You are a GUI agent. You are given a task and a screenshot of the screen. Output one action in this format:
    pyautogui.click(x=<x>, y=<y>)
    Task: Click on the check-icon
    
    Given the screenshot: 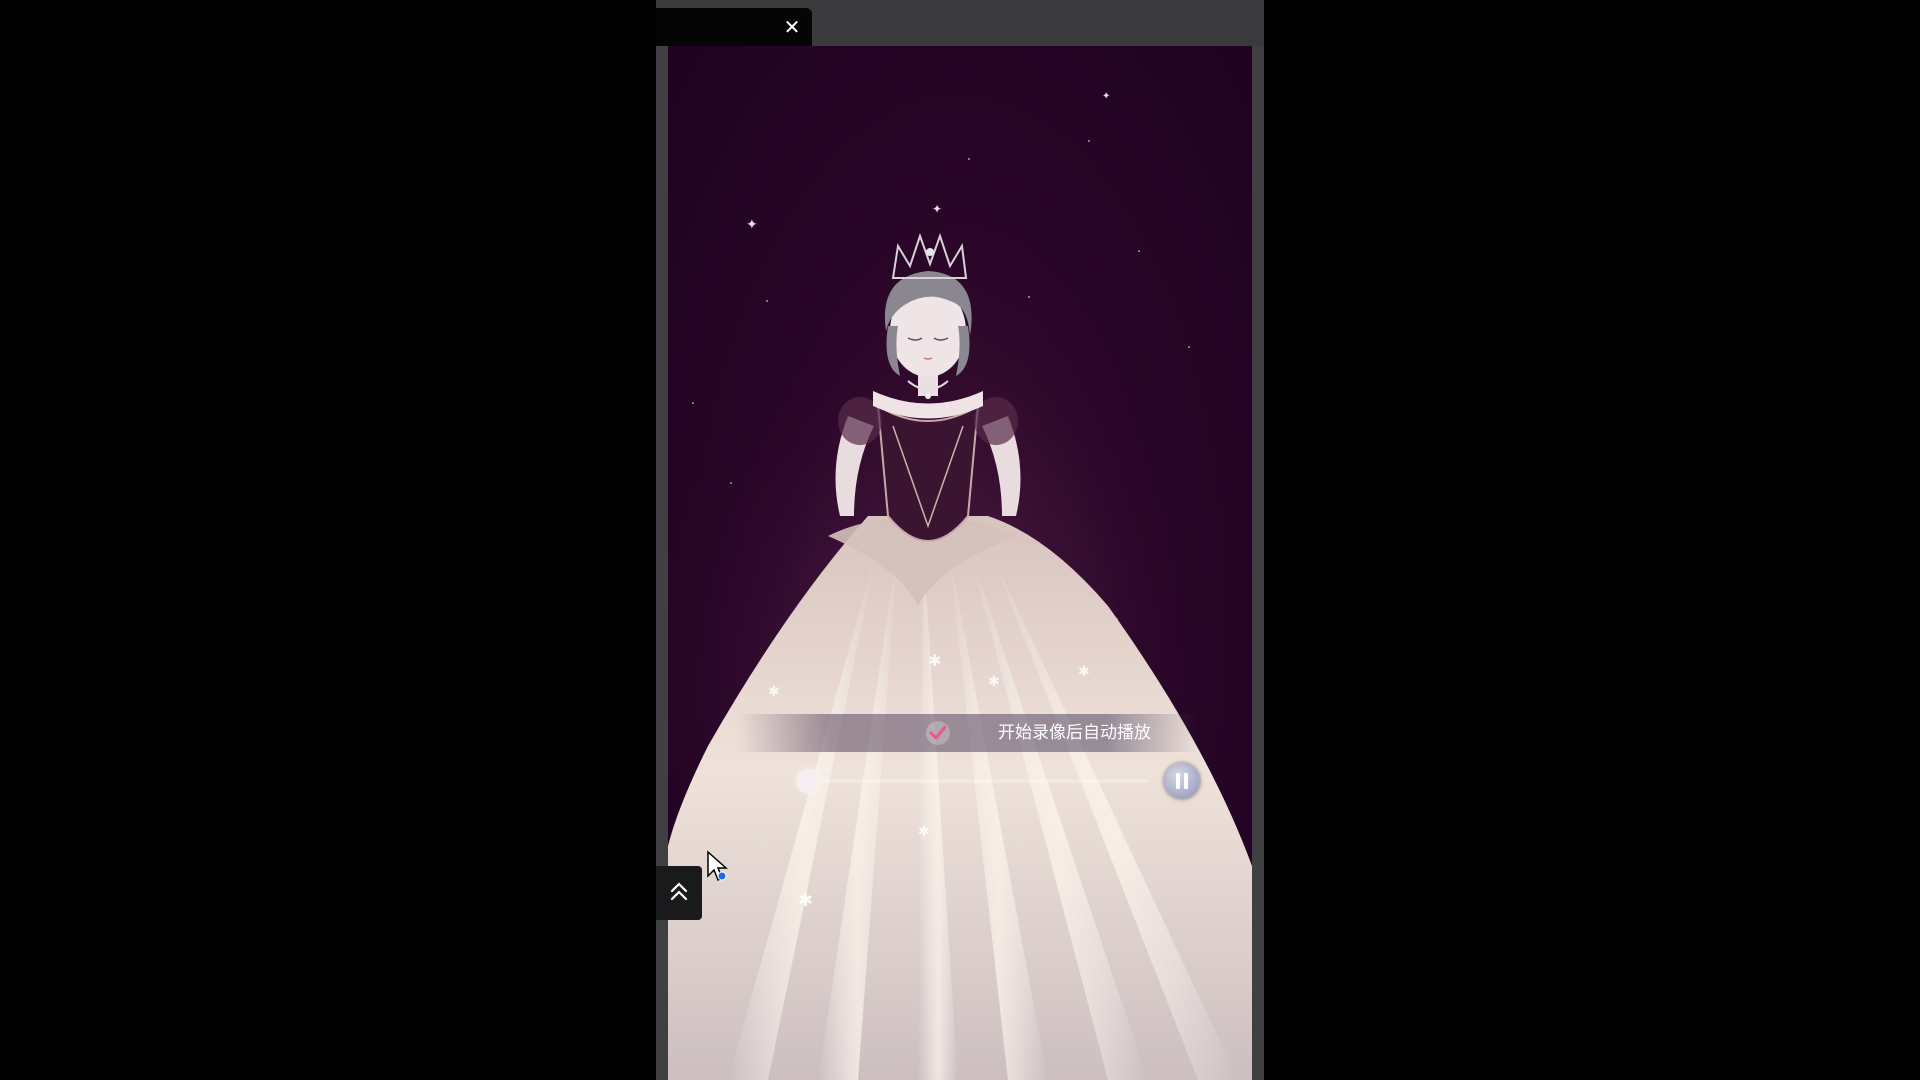 What is the action you would take?
    pyautogui.click(x=938, y=732)
    